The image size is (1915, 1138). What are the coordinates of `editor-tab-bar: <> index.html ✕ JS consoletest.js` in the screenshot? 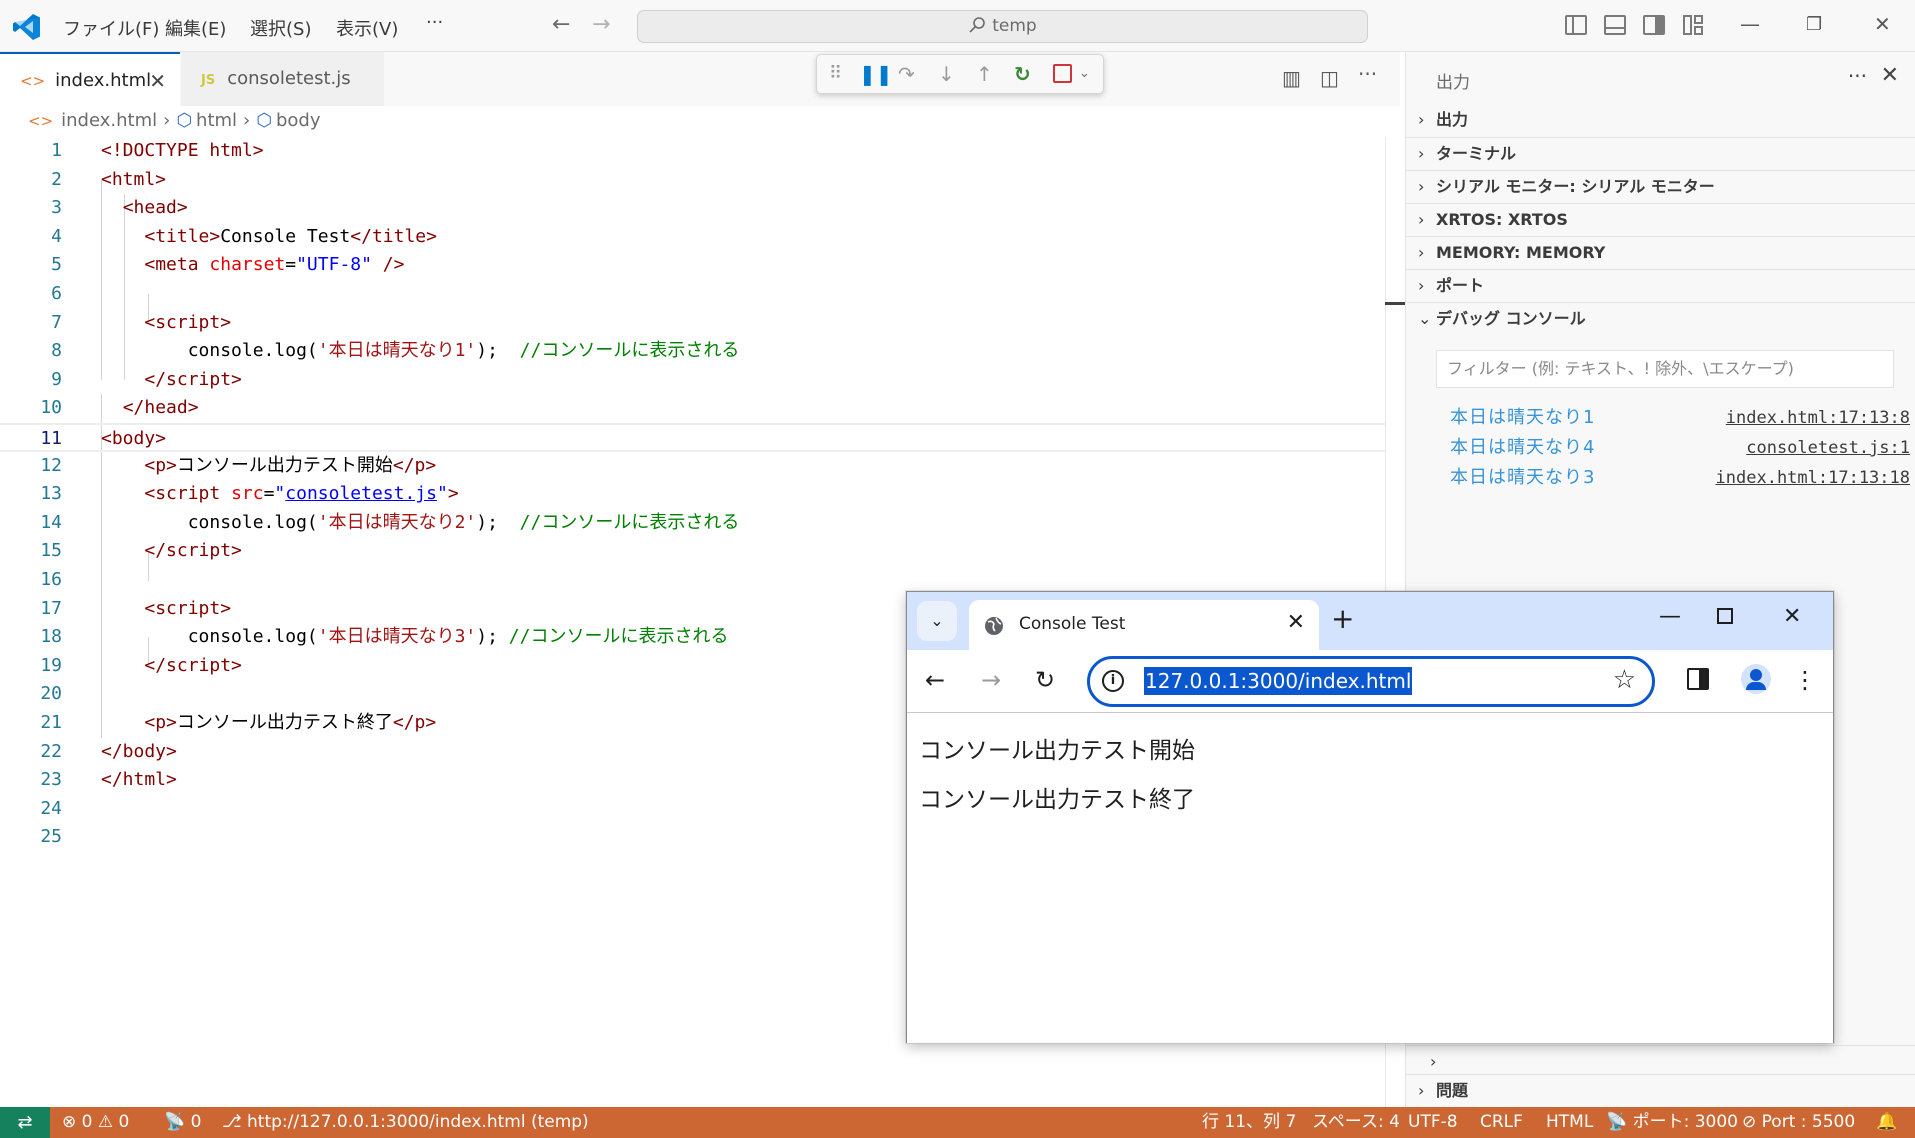 It's located at (700, 79).